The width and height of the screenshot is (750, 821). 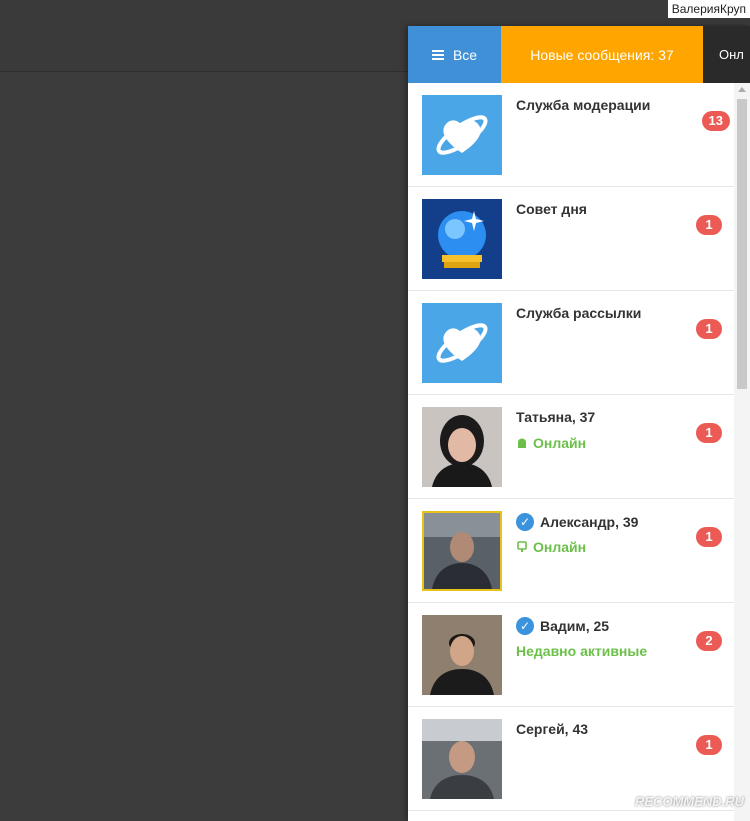 What do you see at coordinates (556, 417) in the screenshot?
I see `contact-name: Татьяна, 37` at bounding box center [556, 417].